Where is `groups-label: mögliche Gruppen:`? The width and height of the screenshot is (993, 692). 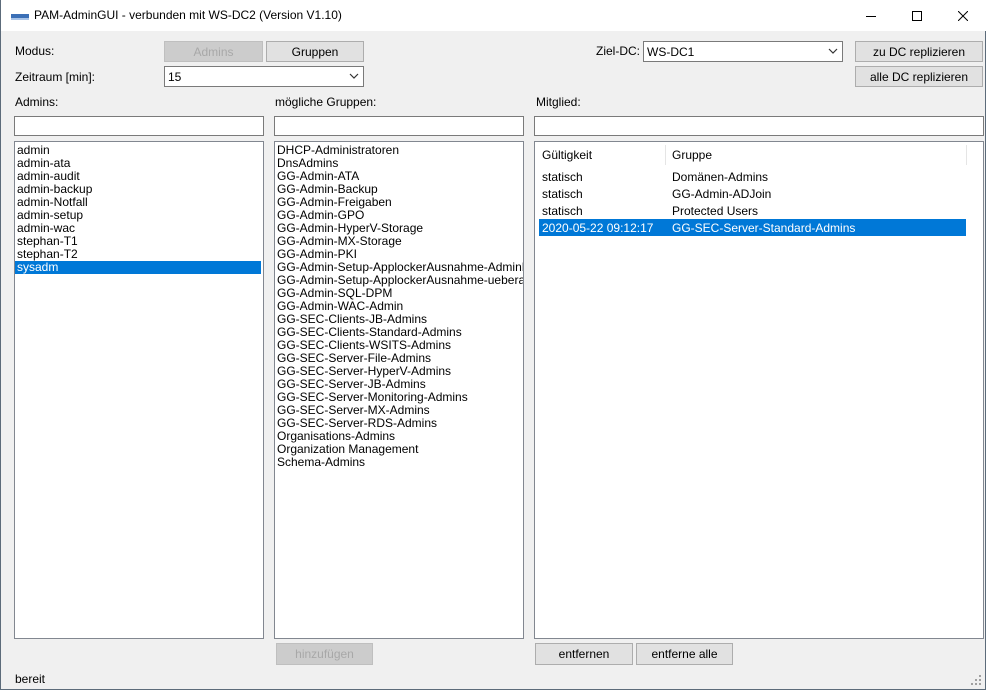 groups-label: mögliche Gruppen: is located at coordinates (326, 102).